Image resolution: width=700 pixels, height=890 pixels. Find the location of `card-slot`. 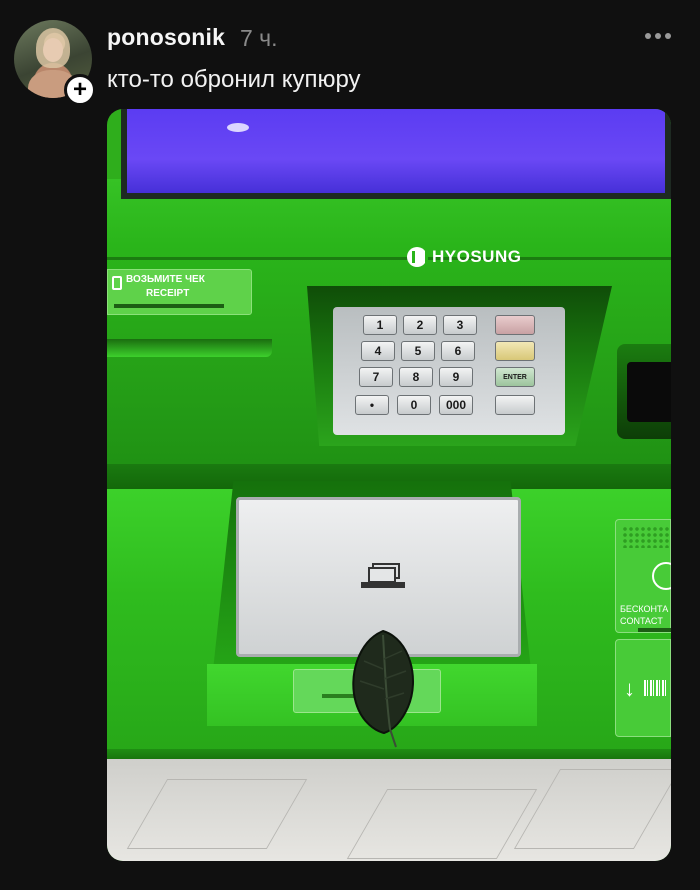

card-slot is located at coordinates (189, 348).